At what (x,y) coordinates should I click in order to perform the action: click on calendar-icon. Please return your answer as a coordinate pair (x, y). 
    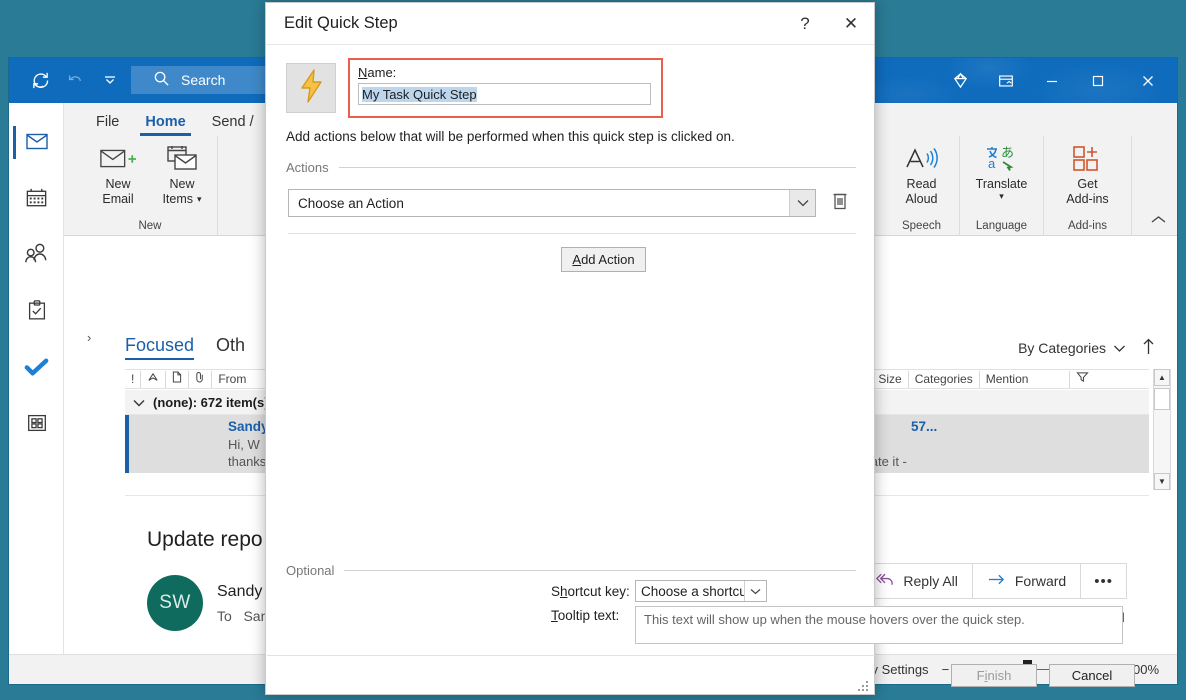
    Looking at the image, I should click on (36, 201).